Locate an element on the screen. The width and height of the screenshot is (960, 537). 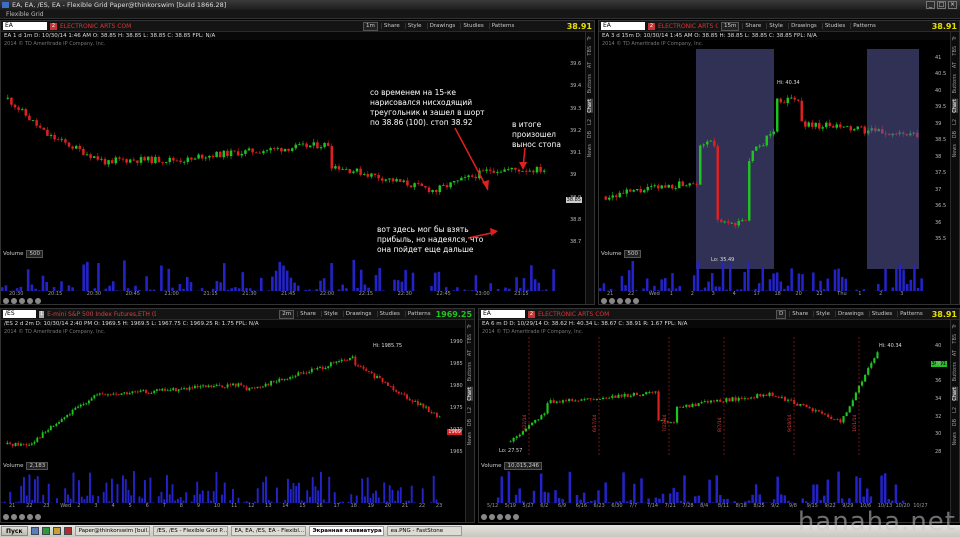
start-button: Пуск is located at coordinates (14, 531).